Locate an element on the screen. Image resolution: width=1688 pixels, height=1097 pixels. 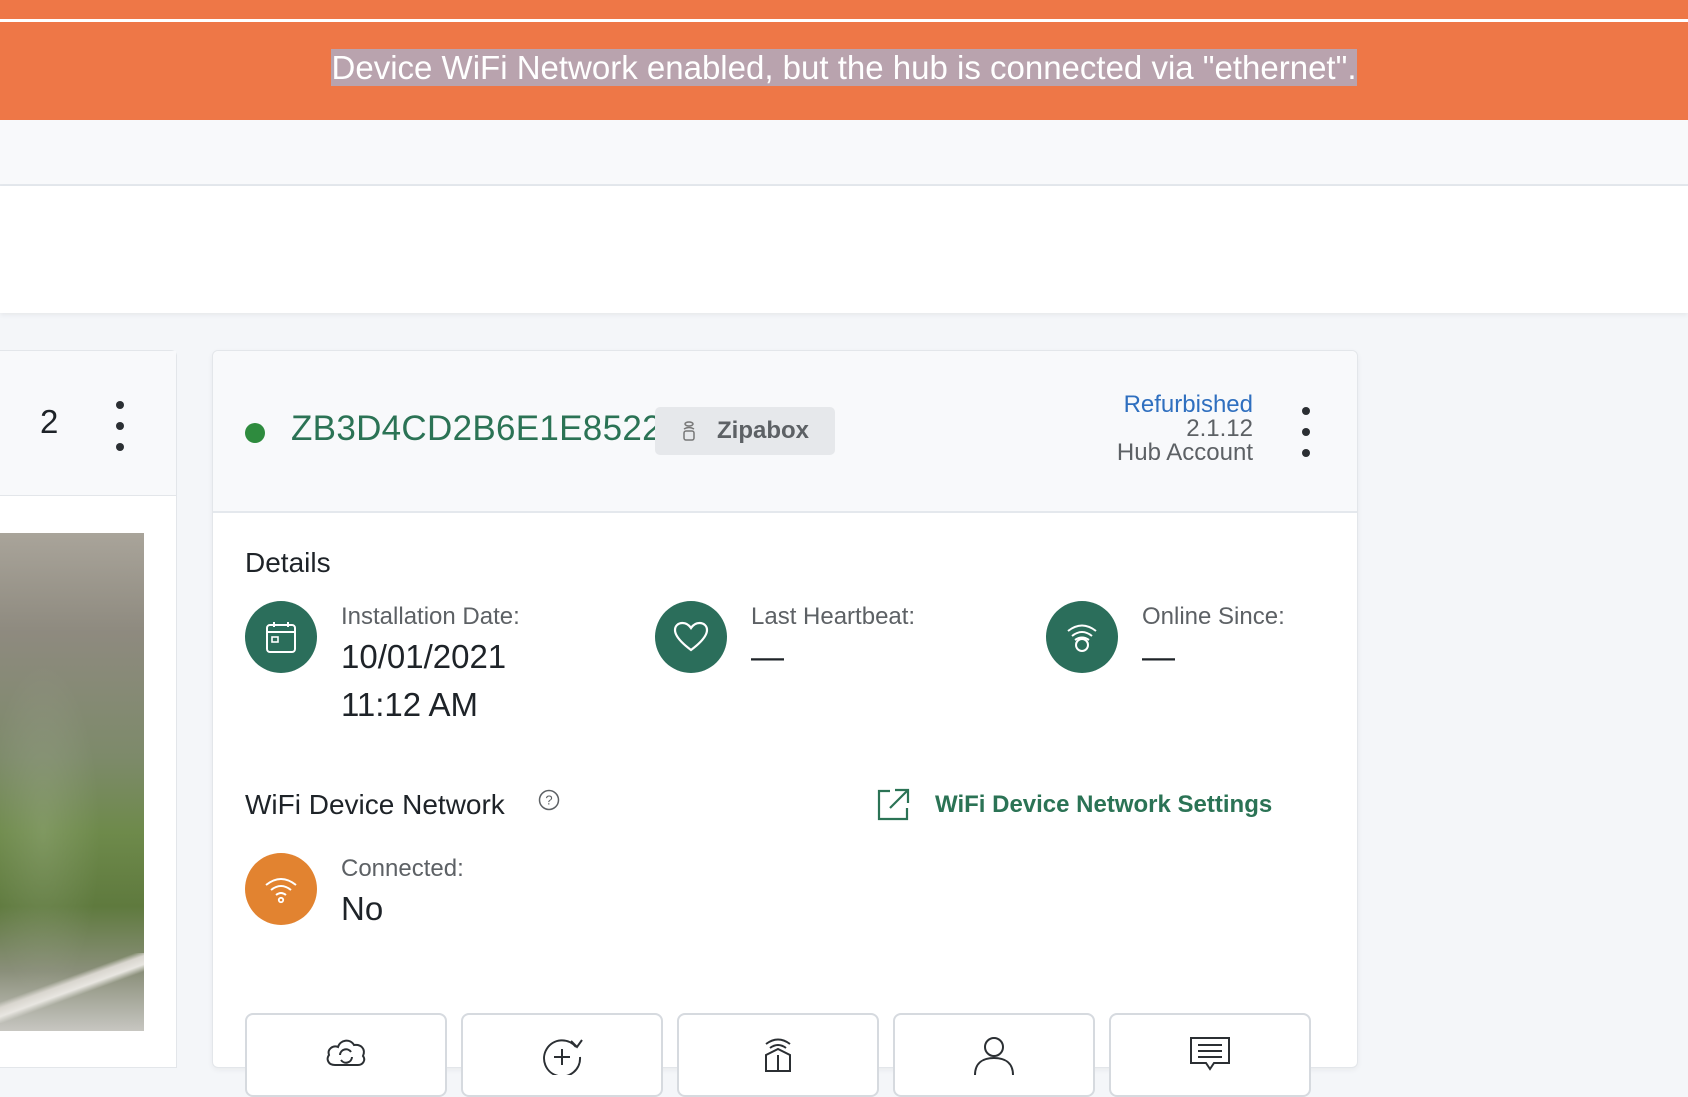
message-button is located at coordinates (1210, 1055).